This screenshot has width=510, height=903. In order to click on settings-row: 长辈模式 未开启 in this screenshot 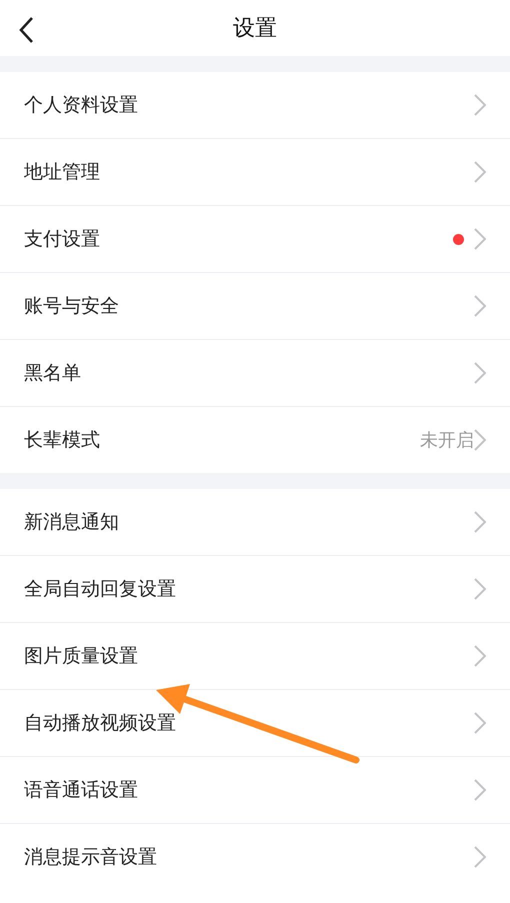, I will do `click(255, 440)`.